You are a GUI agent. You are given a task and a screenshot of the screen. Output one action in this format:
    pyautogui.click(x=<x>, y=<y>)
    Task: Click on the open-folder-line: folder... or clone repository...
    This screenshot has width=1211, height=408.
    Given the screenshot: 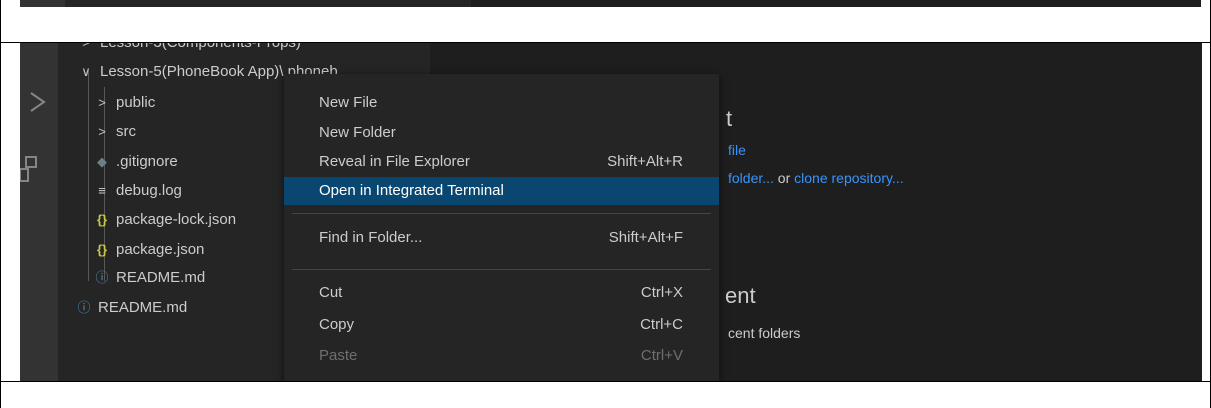 What is the action you would take?
    pyautogui.click(x=816, y=178)
    